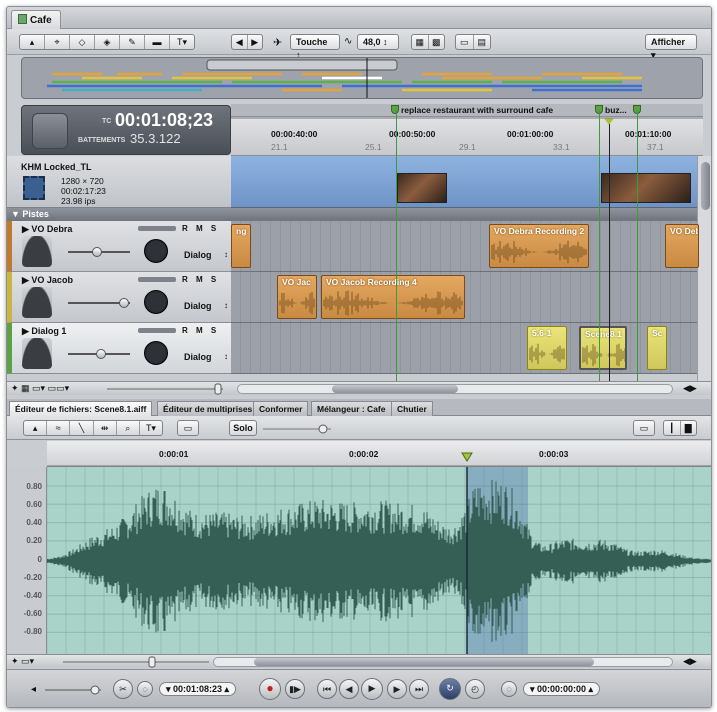  I want to click on cycle-button: ↻, so click(450, 689).